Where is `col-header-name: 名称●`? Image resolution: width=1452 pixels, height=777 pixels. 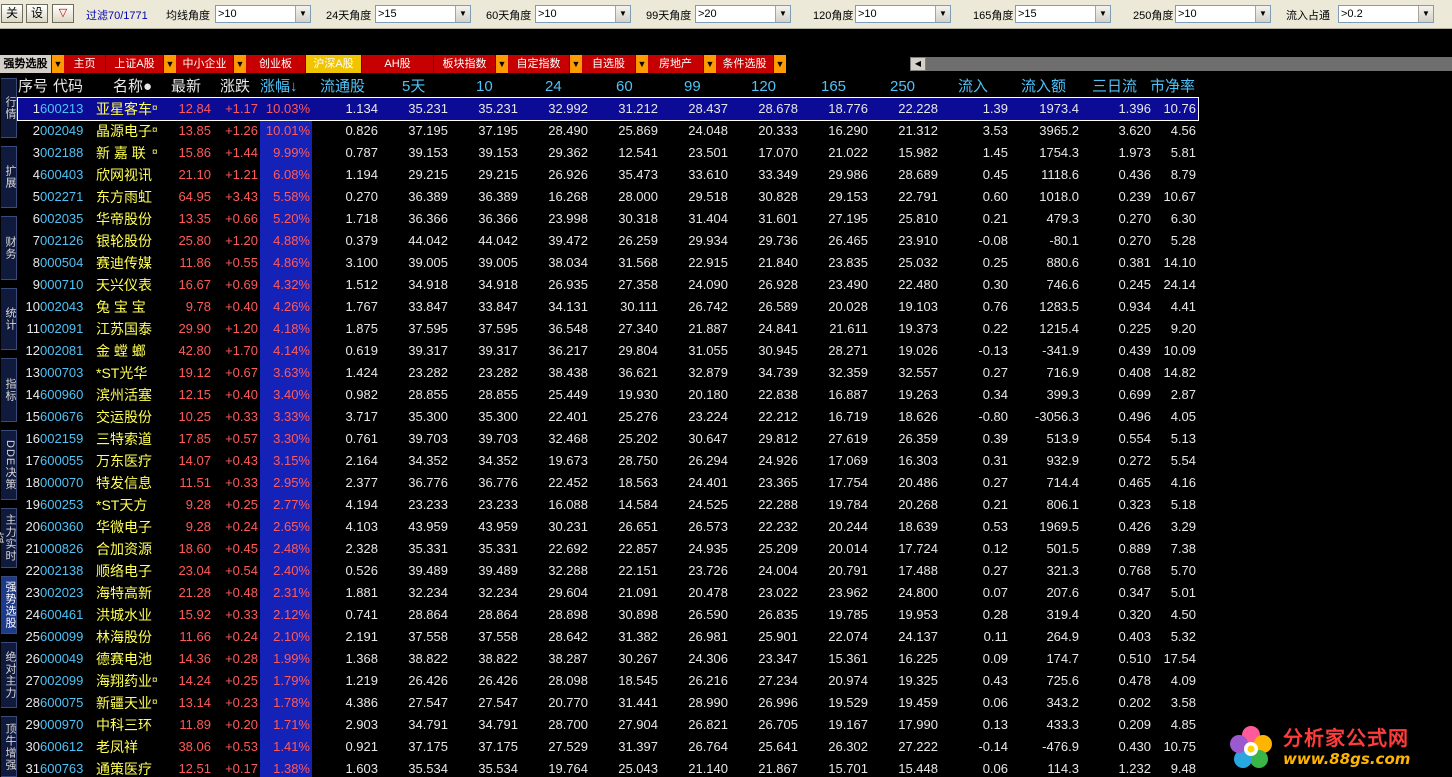
col-header-name: 名称● is located at coordinates (132, 87).